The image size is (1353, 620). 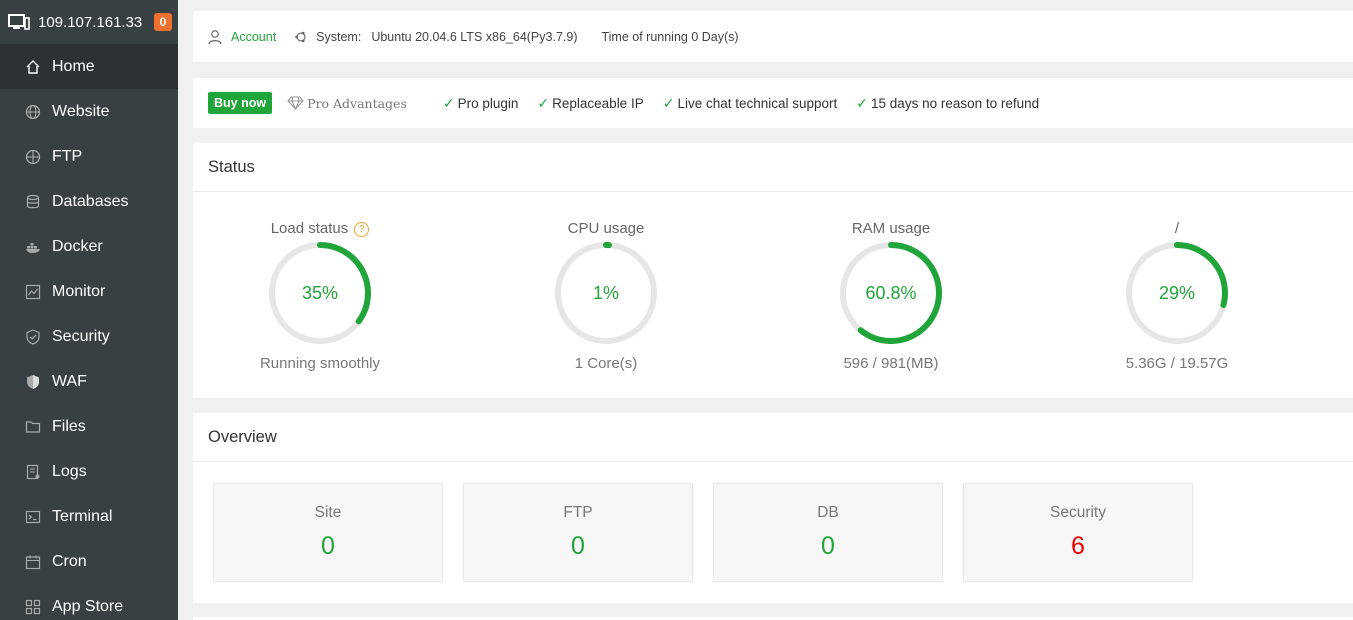 I want to click on server-ip: 109.107.161.33, so click(x=90, y=22).